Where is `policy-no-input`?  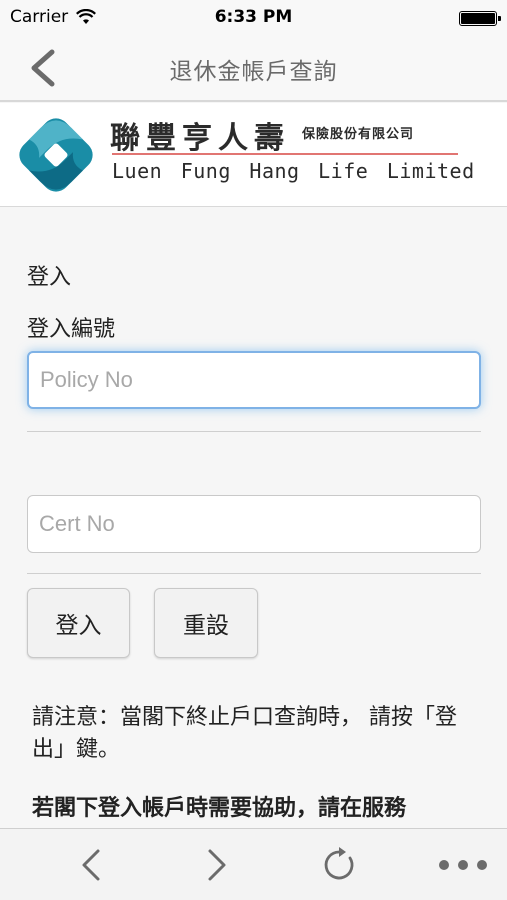 policy-no-input is located at coordinates (254, 380).